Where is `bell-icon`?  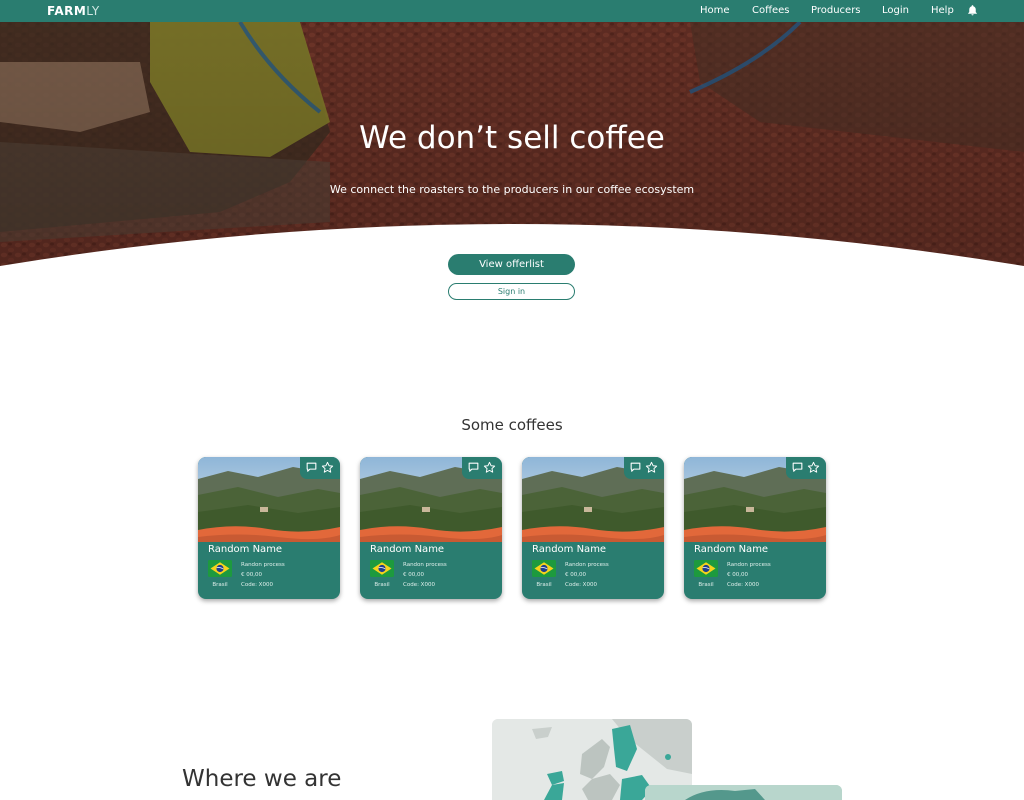 bell-icon is located at coordinates (972, 10).